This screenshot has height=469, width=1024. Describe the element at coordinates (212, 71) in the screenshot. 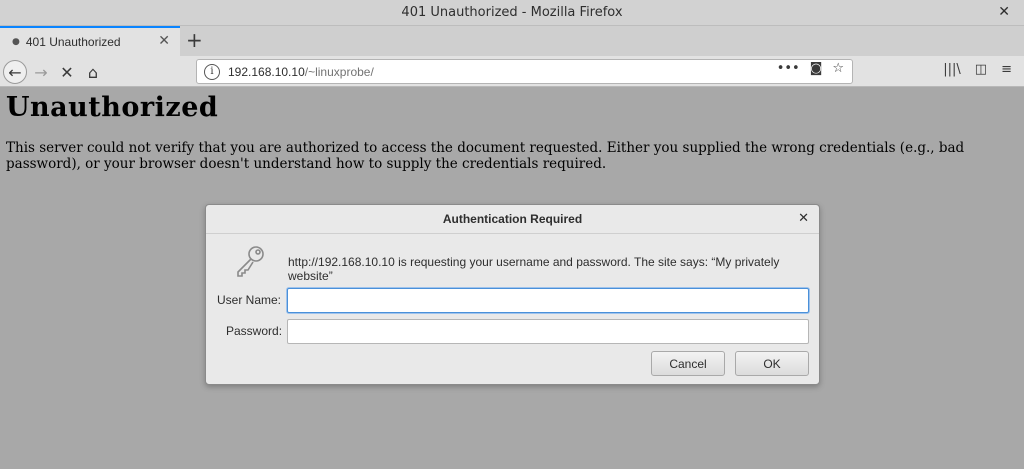

I see `site-info-icon: i` at that location.